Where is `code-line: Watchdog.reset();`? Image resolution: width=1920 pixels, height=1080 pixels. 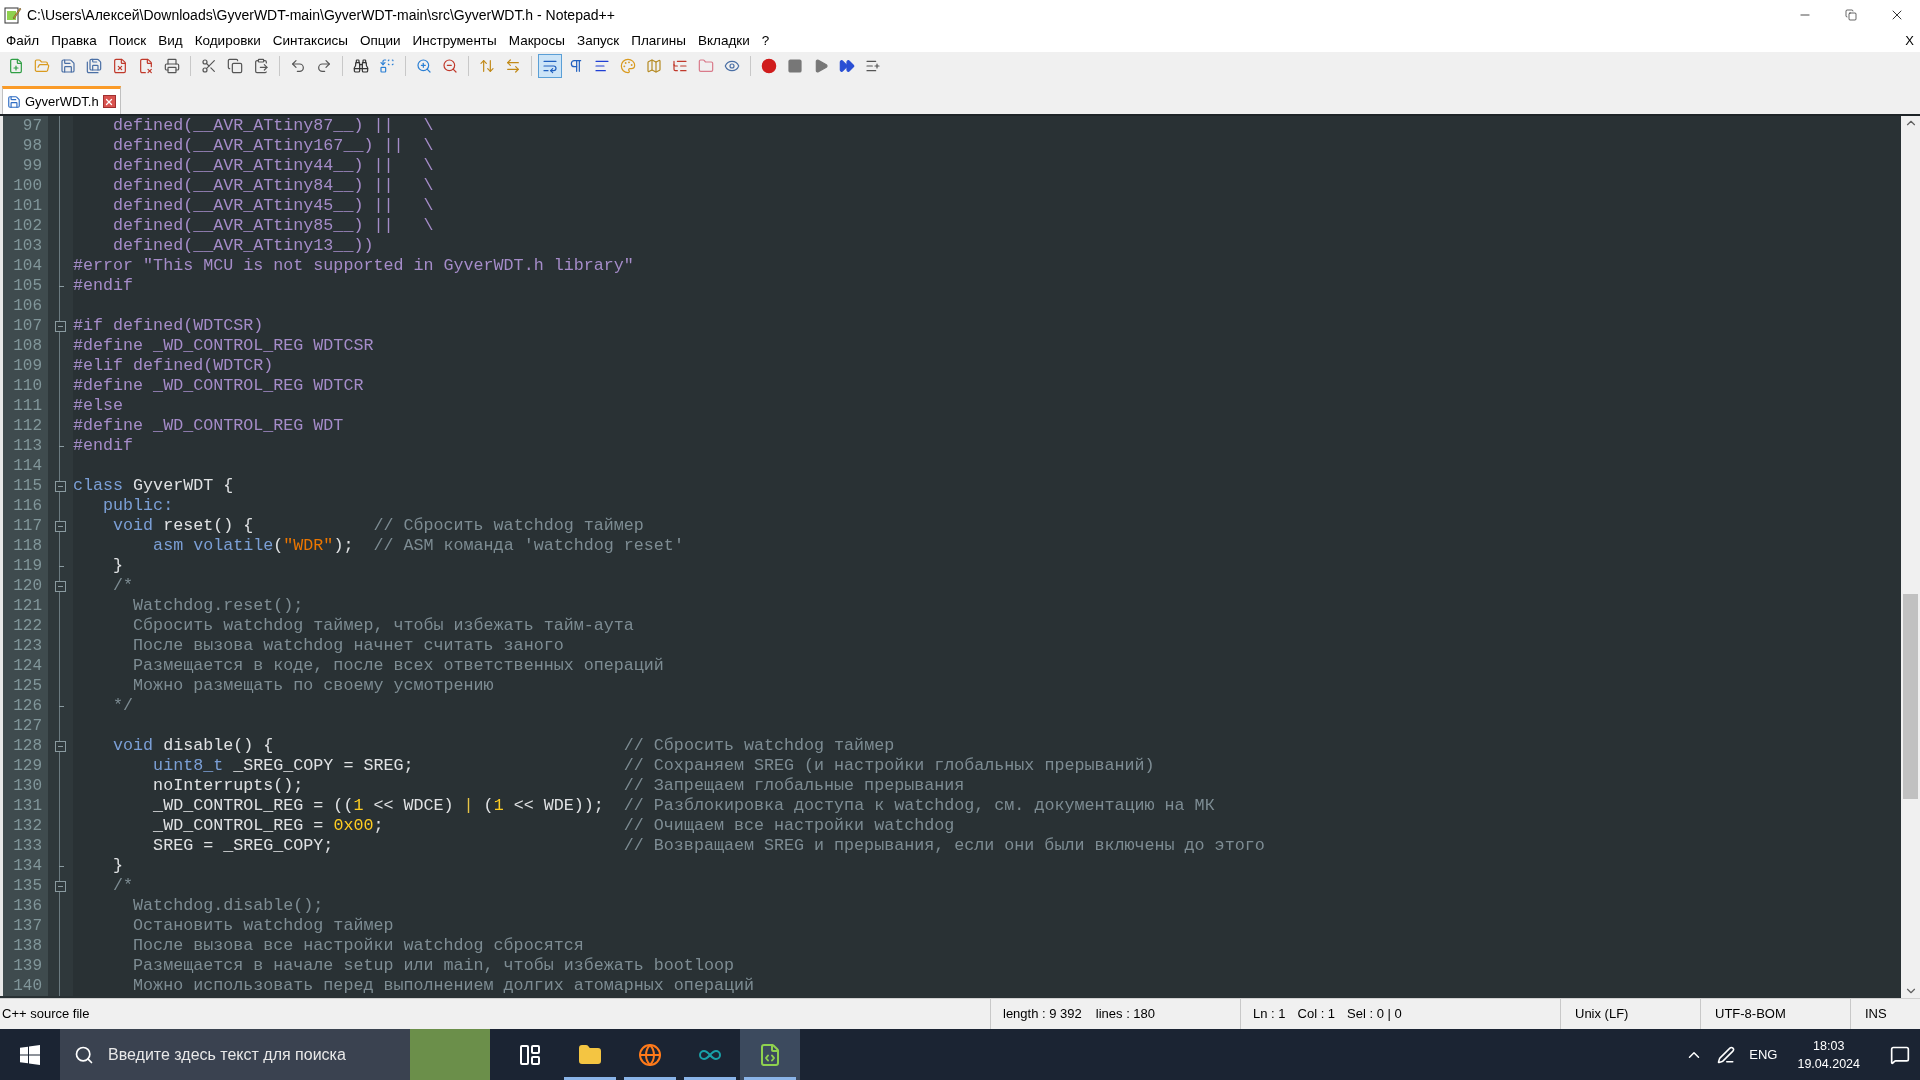 code-line: Watchdog.reset(); is located at coordinates (218, 606).